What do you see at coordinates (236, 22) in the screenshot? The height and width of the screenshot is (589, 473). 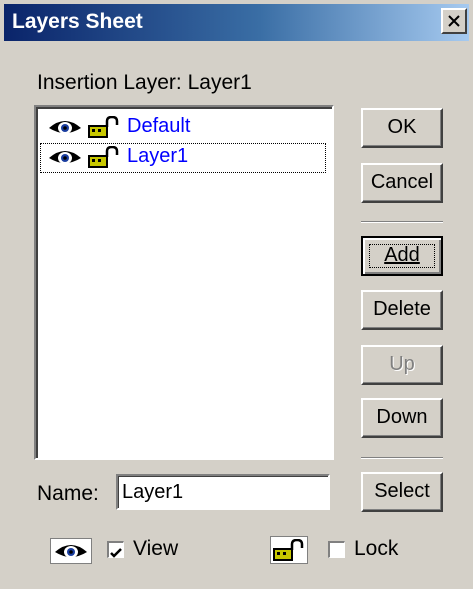 I see `title-bar: Layers Sheet` at bounding box center [236, 22].